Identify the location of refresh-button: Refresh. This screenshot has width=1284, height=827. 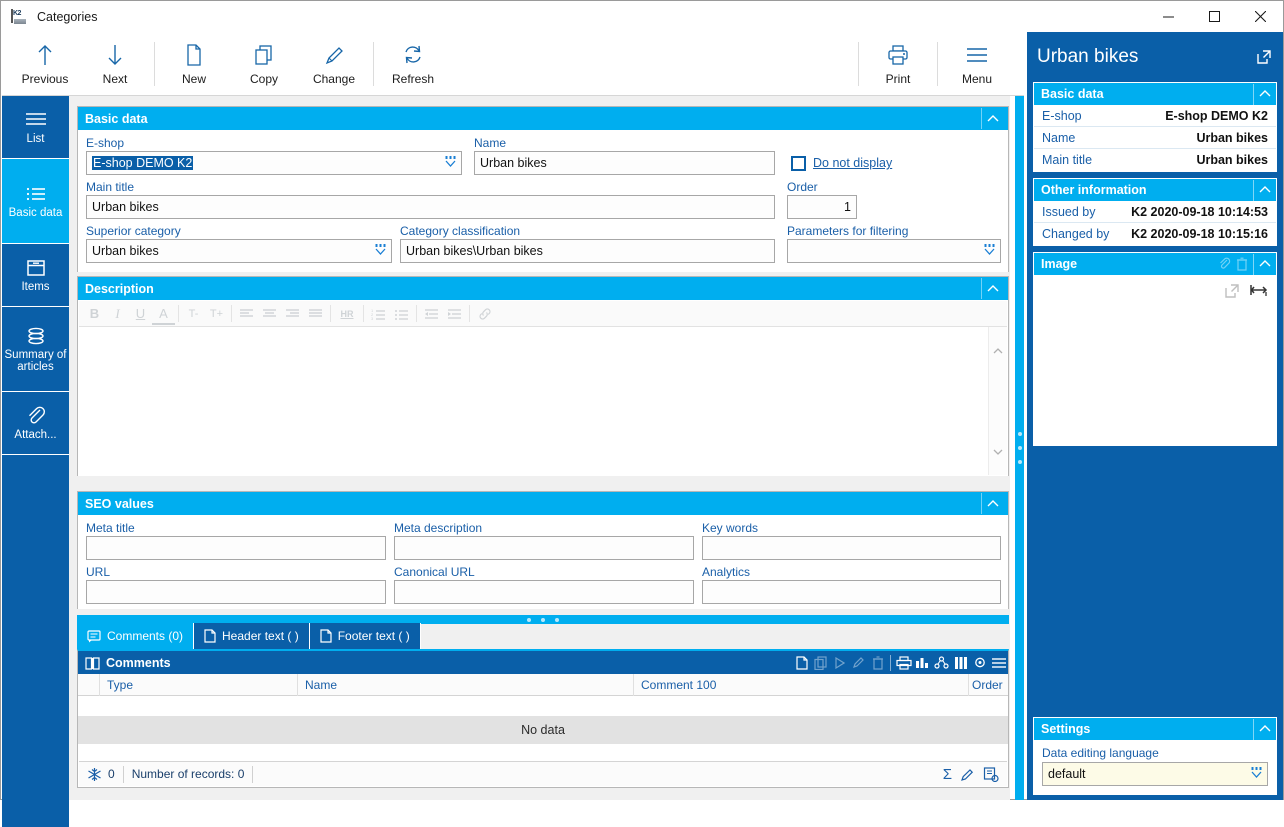
(413, 64).